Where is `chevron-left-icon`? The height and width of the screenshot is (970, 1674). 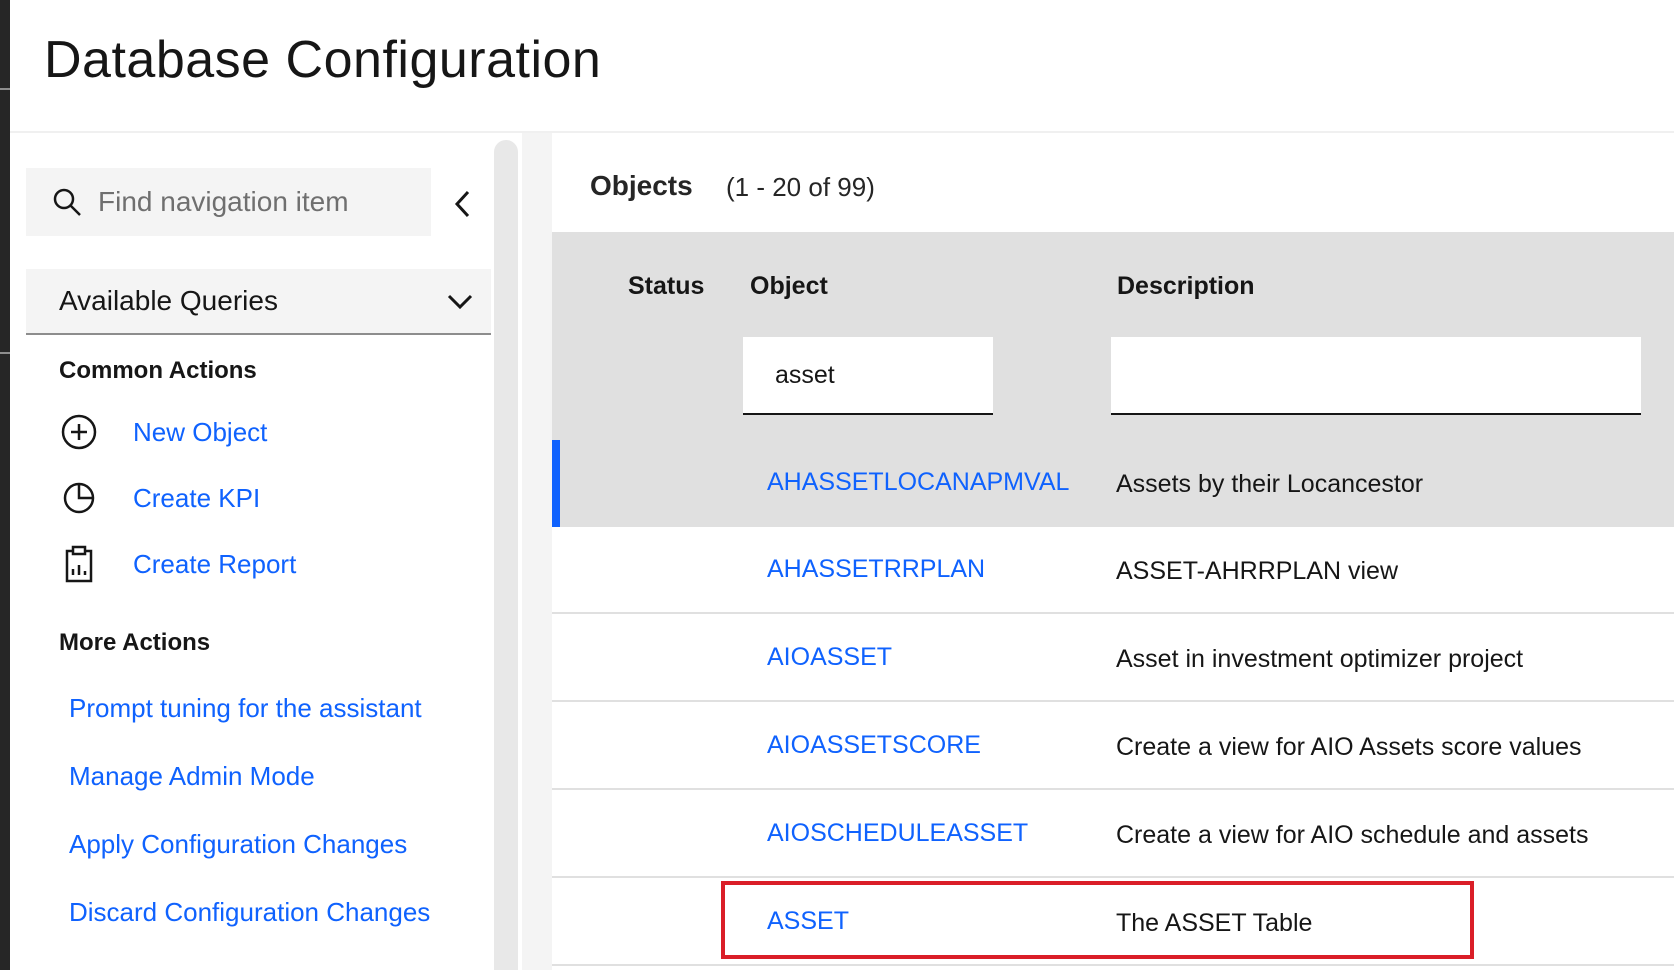
chevron-left-icon is located at coordinates (462, 204).